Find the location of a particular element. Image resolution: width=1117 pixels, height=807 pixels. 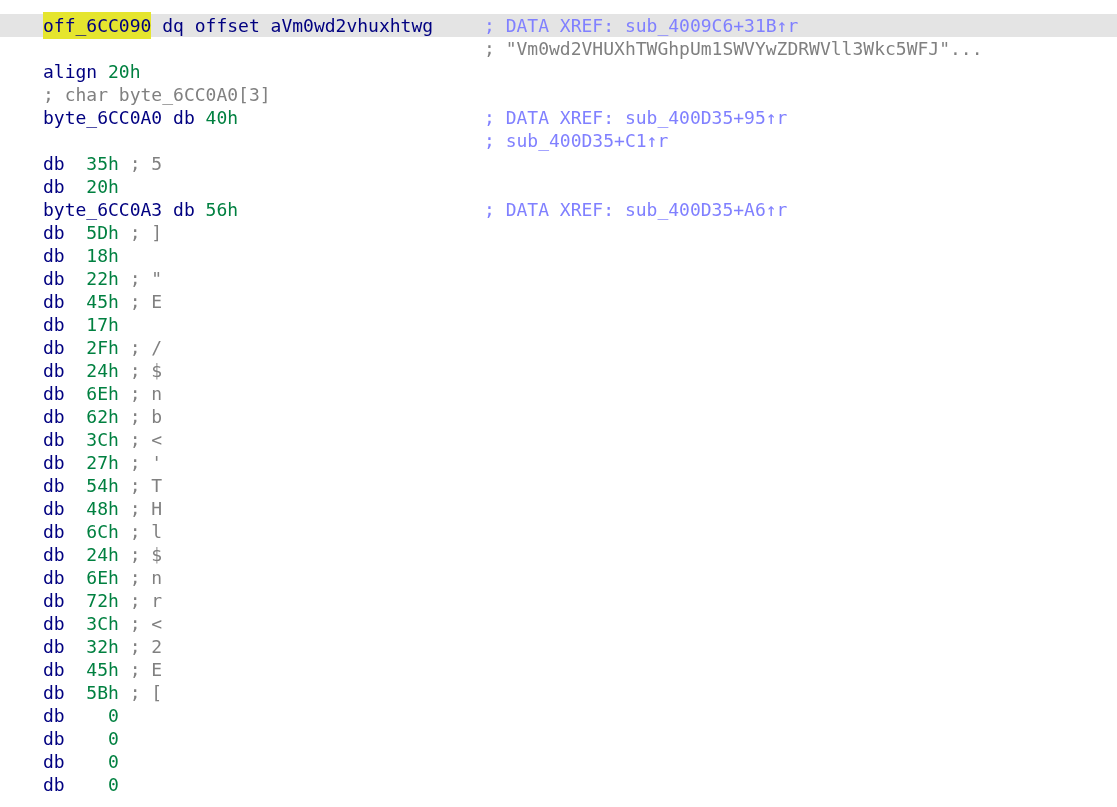

code-line: db 5Dh ; ] is located at coordinates (558, 232).